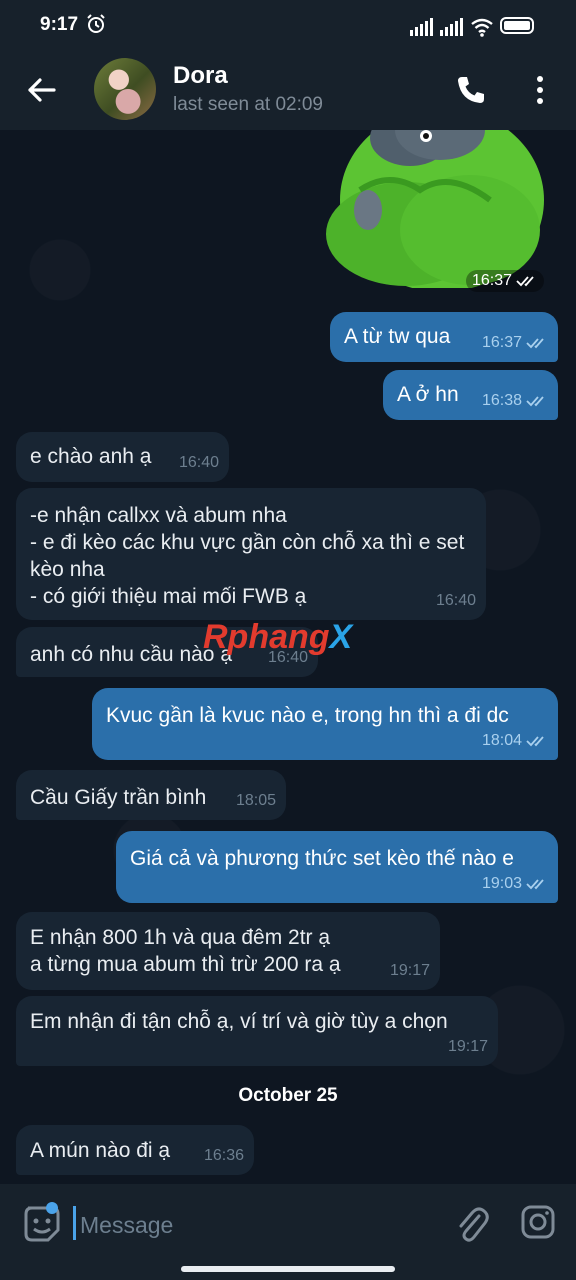 Image resolution: width=576 pixels, height=1280 pixels. What do you see at coordinates (100, 1150) in the screenshot?
I see `message-text: A mún nào đi ạ` at bounding box center [100, 1150].